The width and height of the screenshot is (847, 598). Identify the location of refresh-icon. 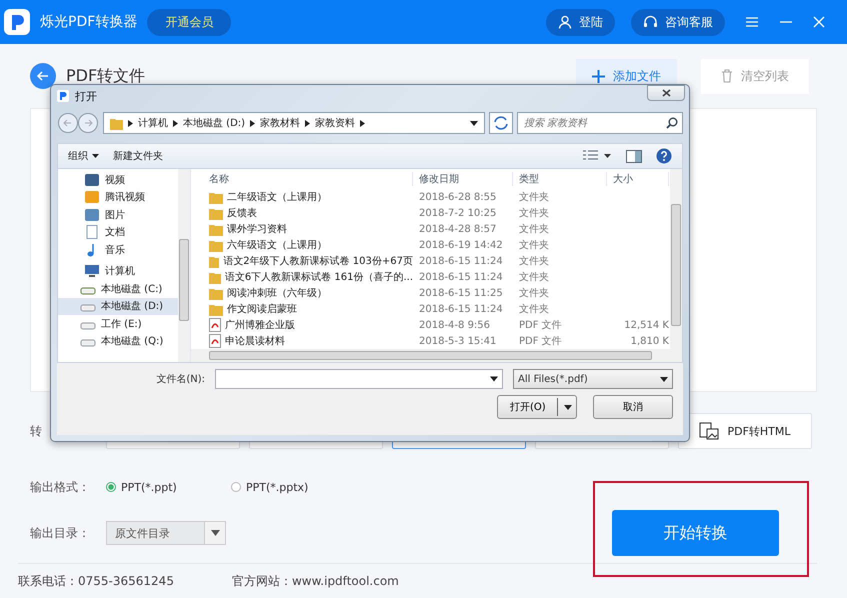
(501, 123).